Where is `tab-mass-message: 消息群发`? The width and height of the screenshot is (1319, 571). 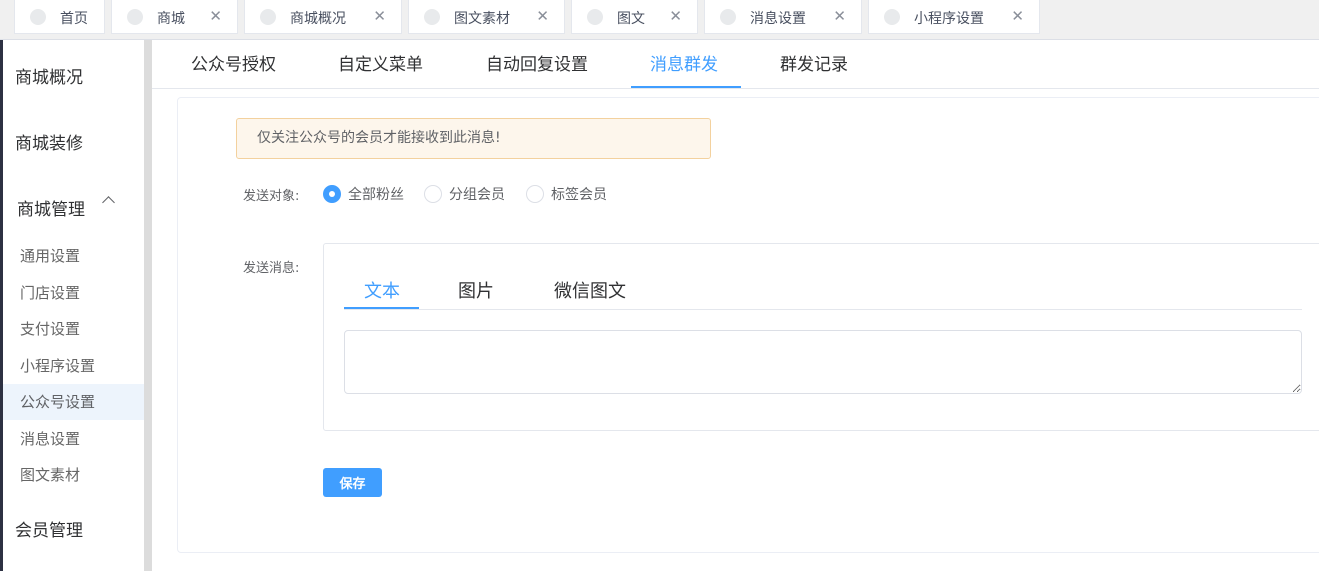 tab-mass-message: 消息群发 is located at coordinates (684, 62).